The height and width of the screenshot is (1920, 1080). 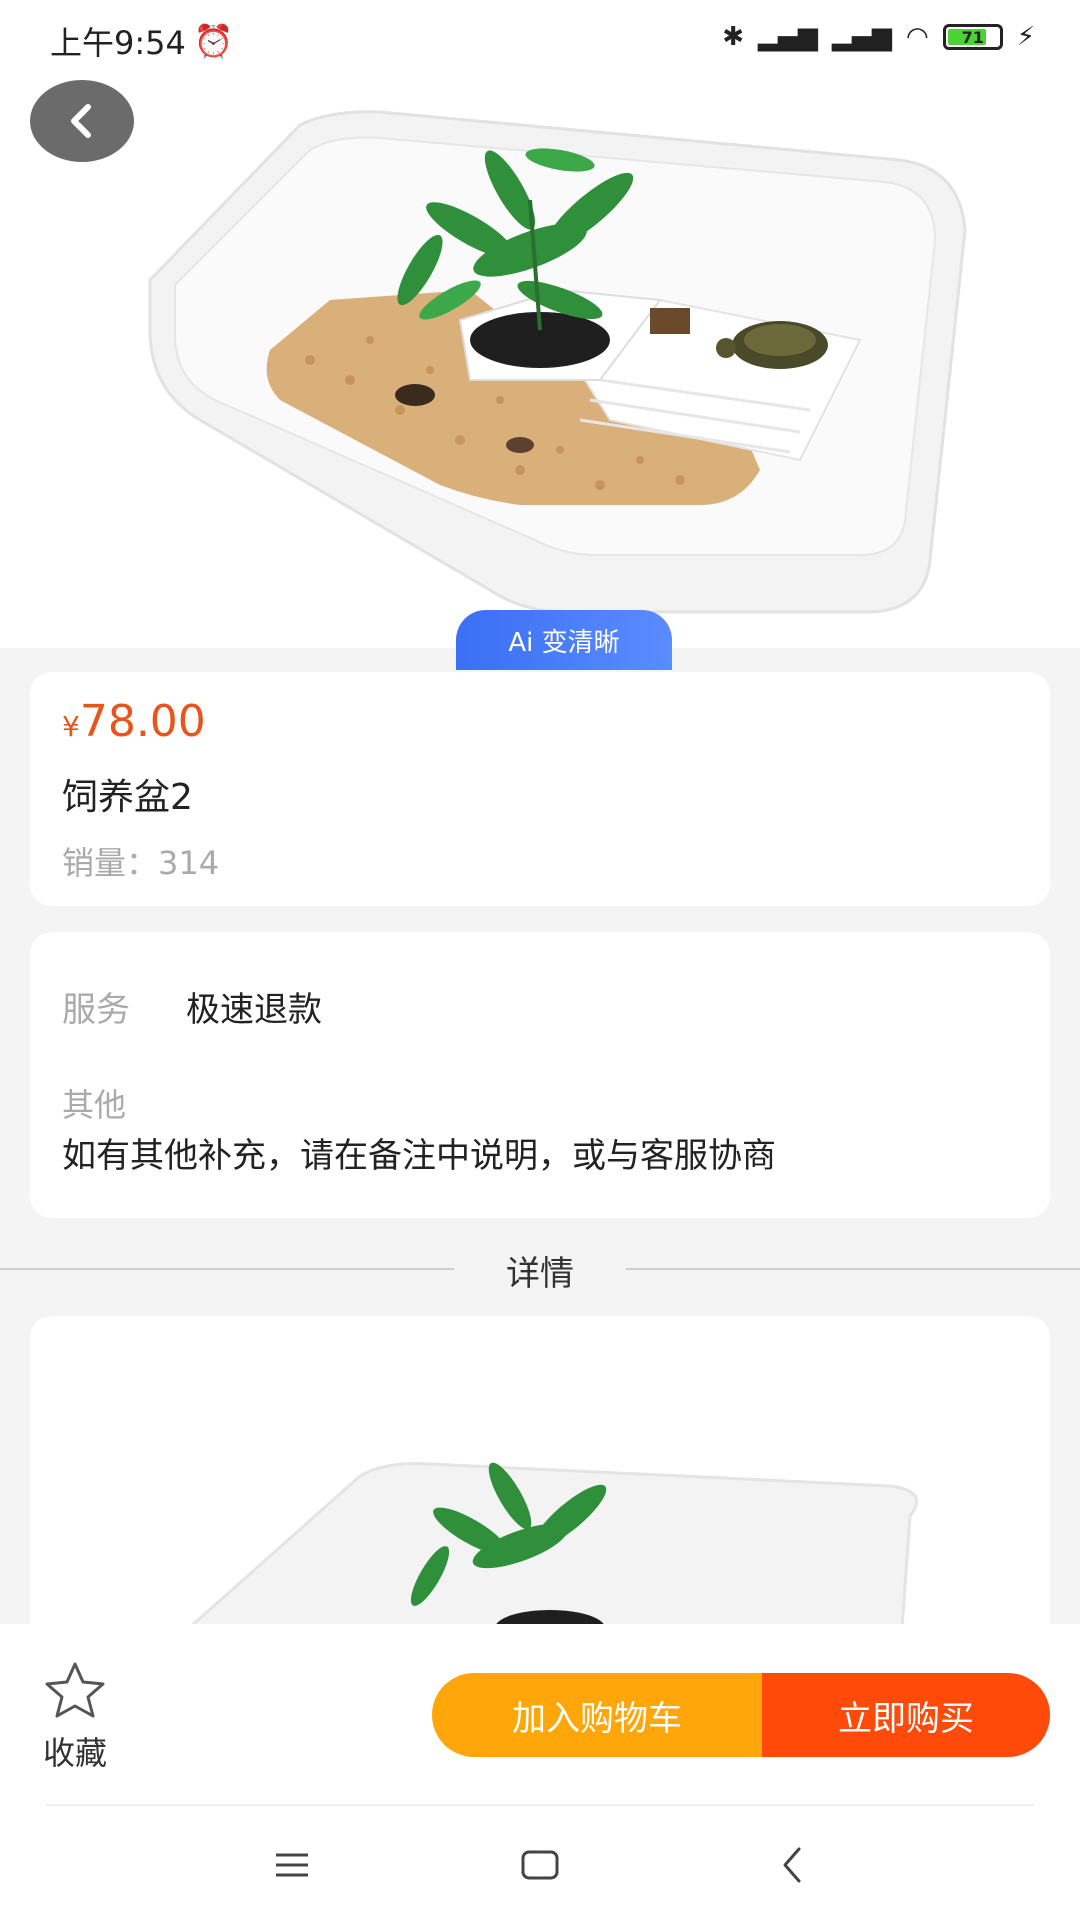 I want to click on back-button, so click(x=82, y=121).